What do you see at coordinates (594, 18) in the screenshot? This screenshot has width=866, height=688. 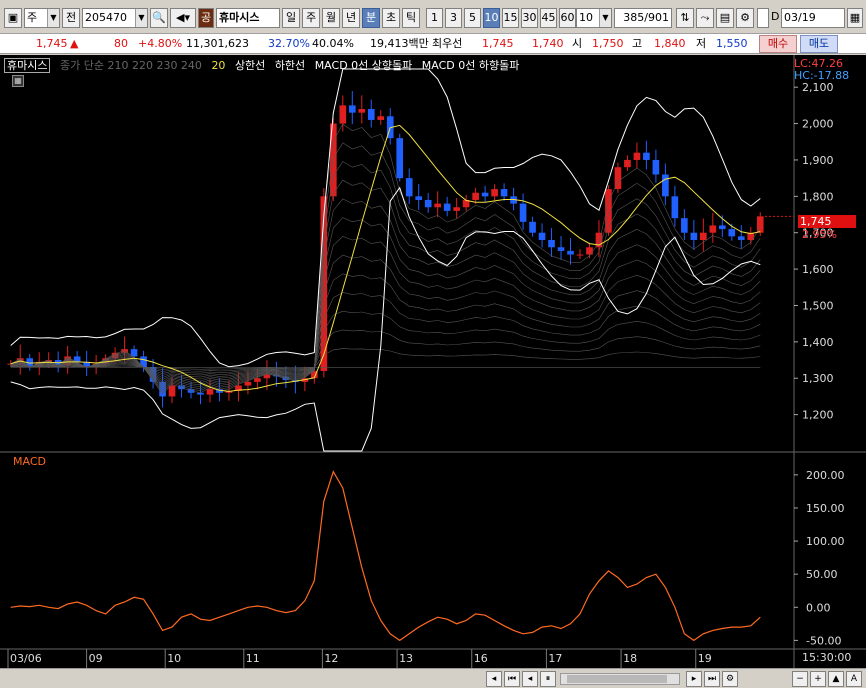 I see `interval-select: 10 ▼` at bounding box center [594, 18].